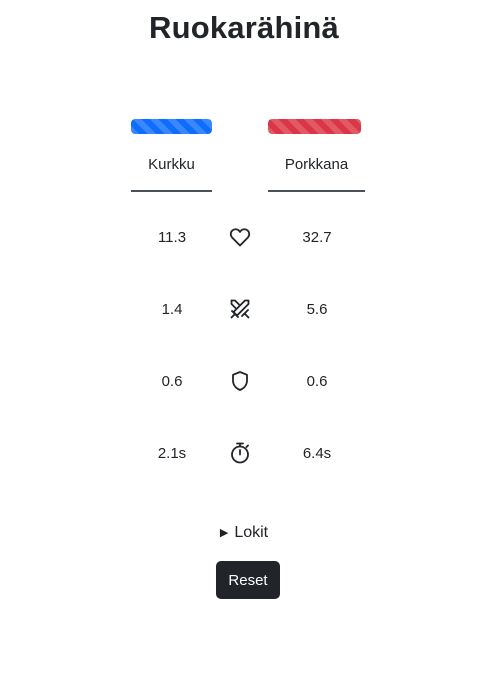 The height and width of the screenshot is (693, 488). I want to click on logs-toggle: ▶ Lokit, so click(244, 533).